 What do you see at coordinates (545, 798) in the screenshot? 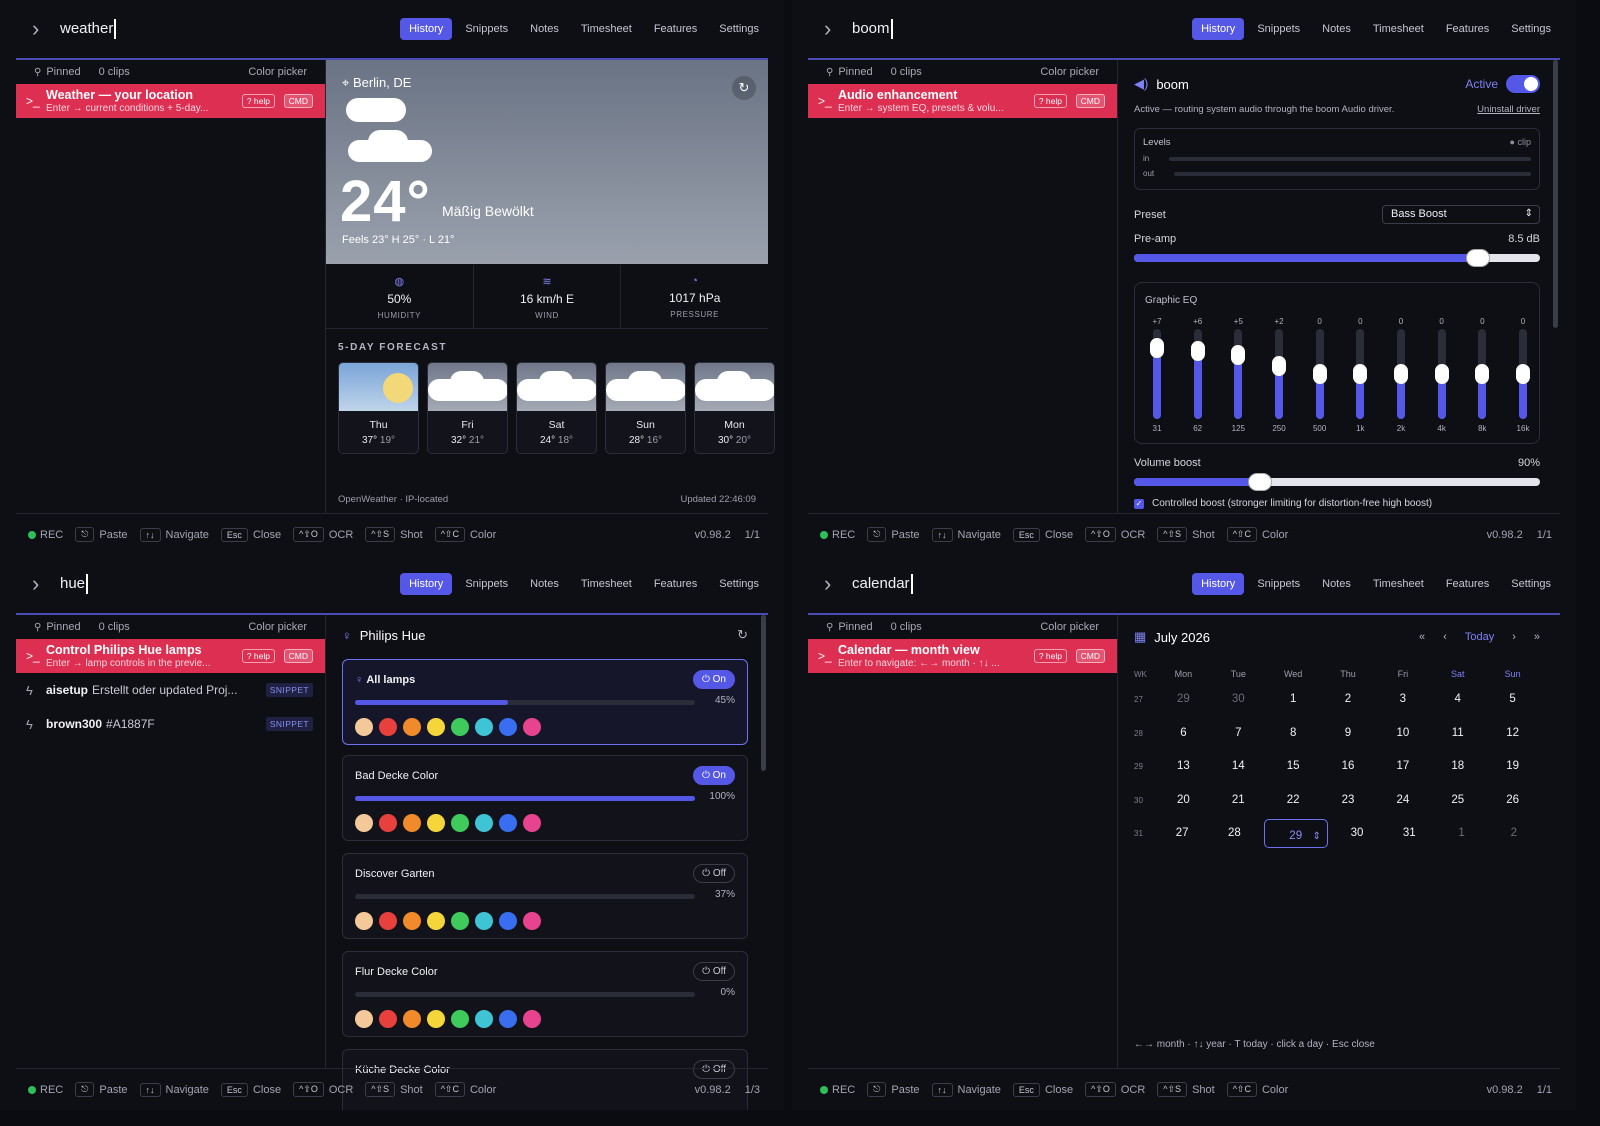
I see `lamp-card: Bad Decke Color ⏻ On 100%` at bounding box center [545, 798].